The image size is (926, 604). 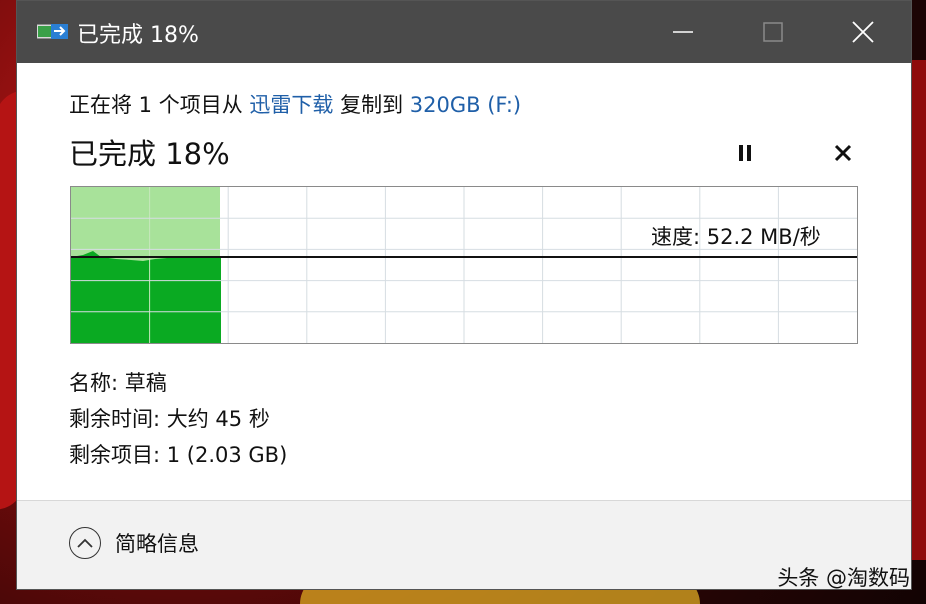 I want to click on pause-button, so click(x=745, y=153).